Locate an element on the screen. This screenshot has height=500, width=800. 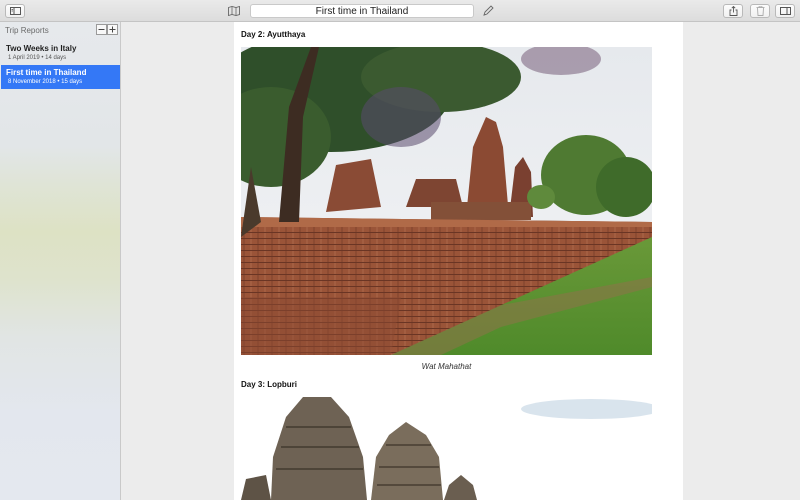
sidebar-toggle-button is located at coordinates (15, 11).